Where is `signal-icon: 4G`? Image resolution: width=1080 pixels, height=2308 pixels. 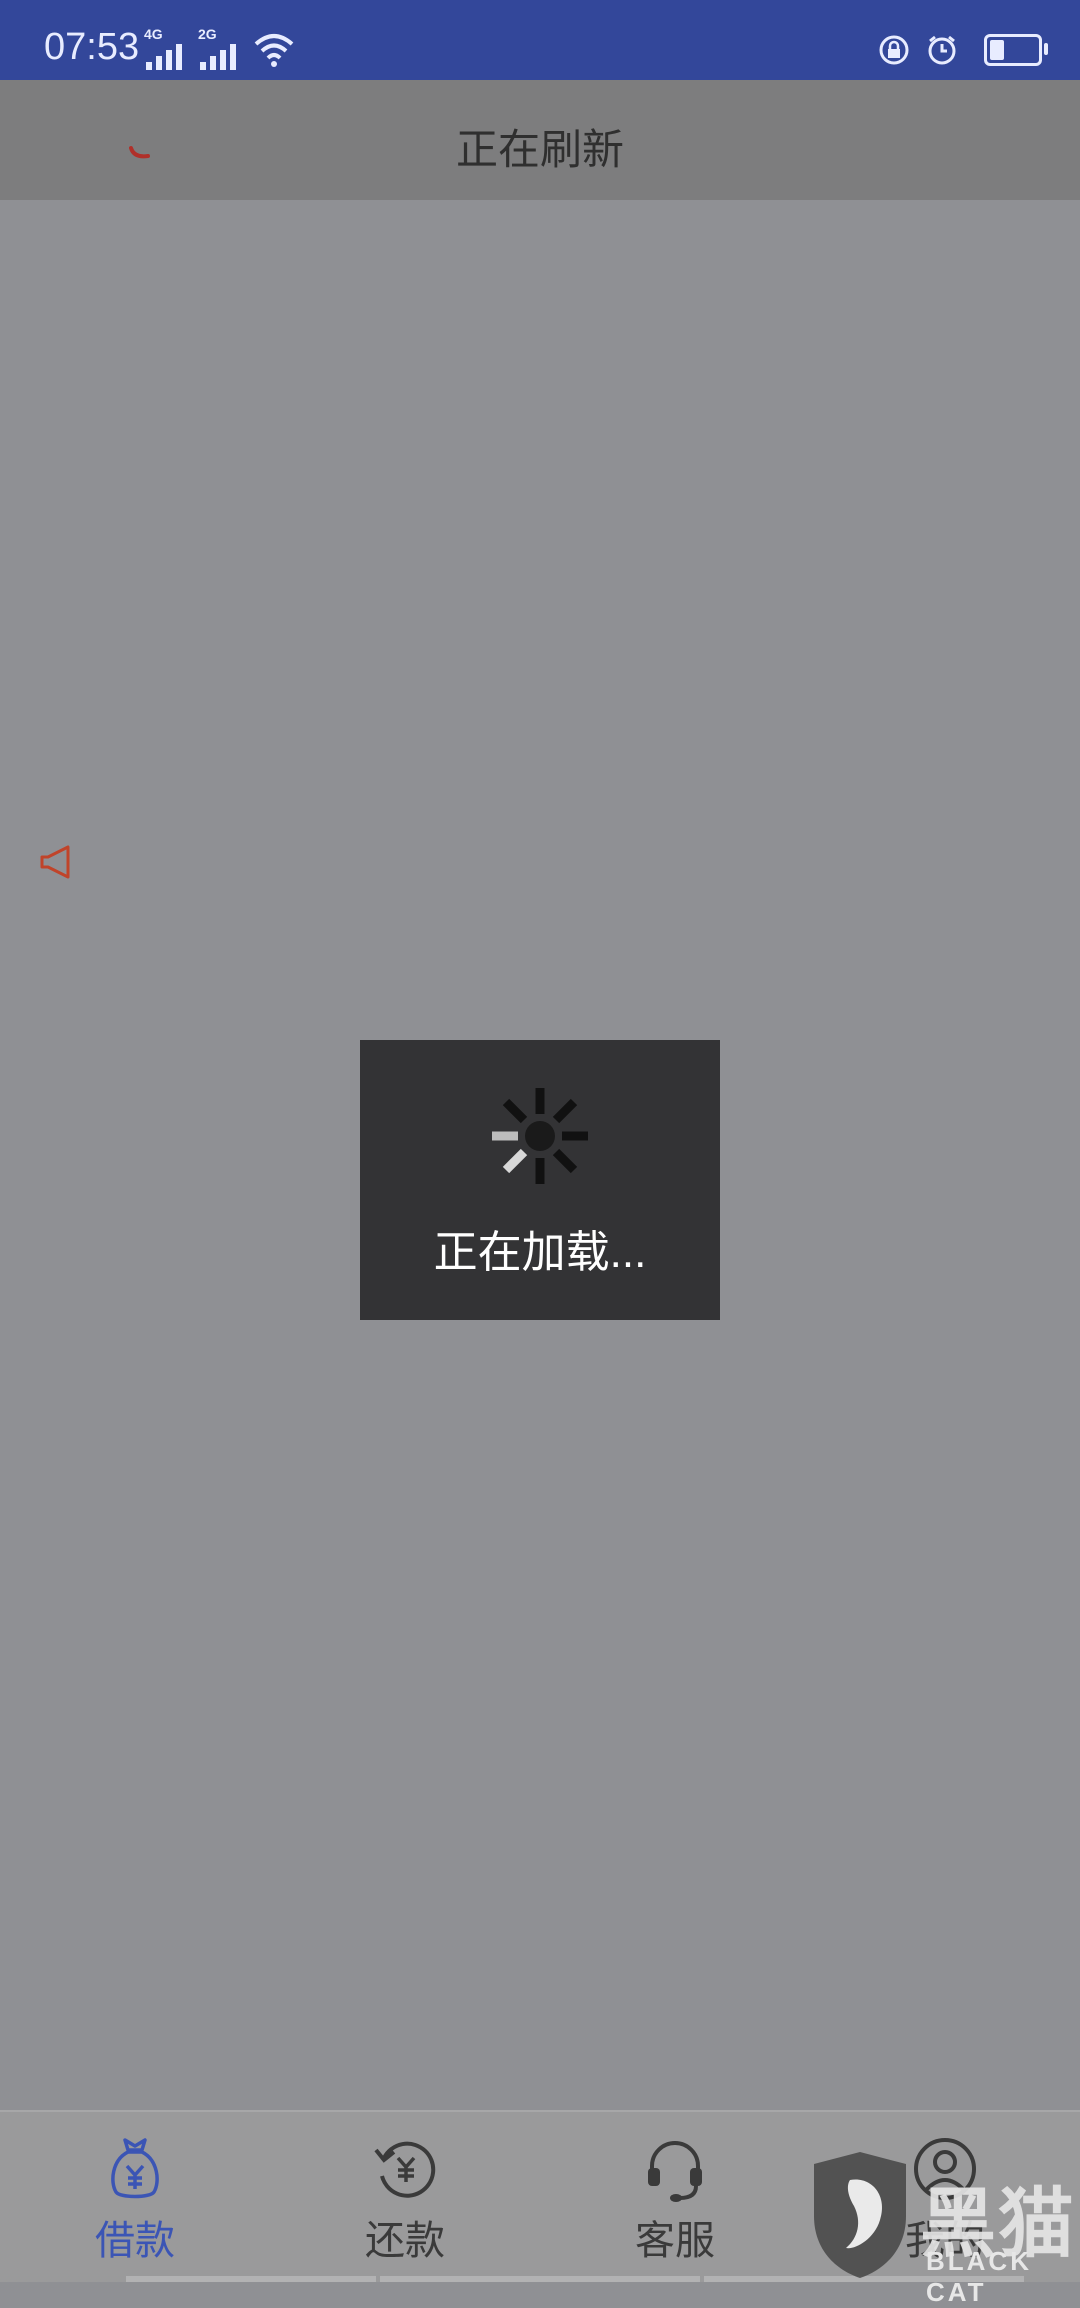 signal-icon: 4G is located at coordinates (166, 48).